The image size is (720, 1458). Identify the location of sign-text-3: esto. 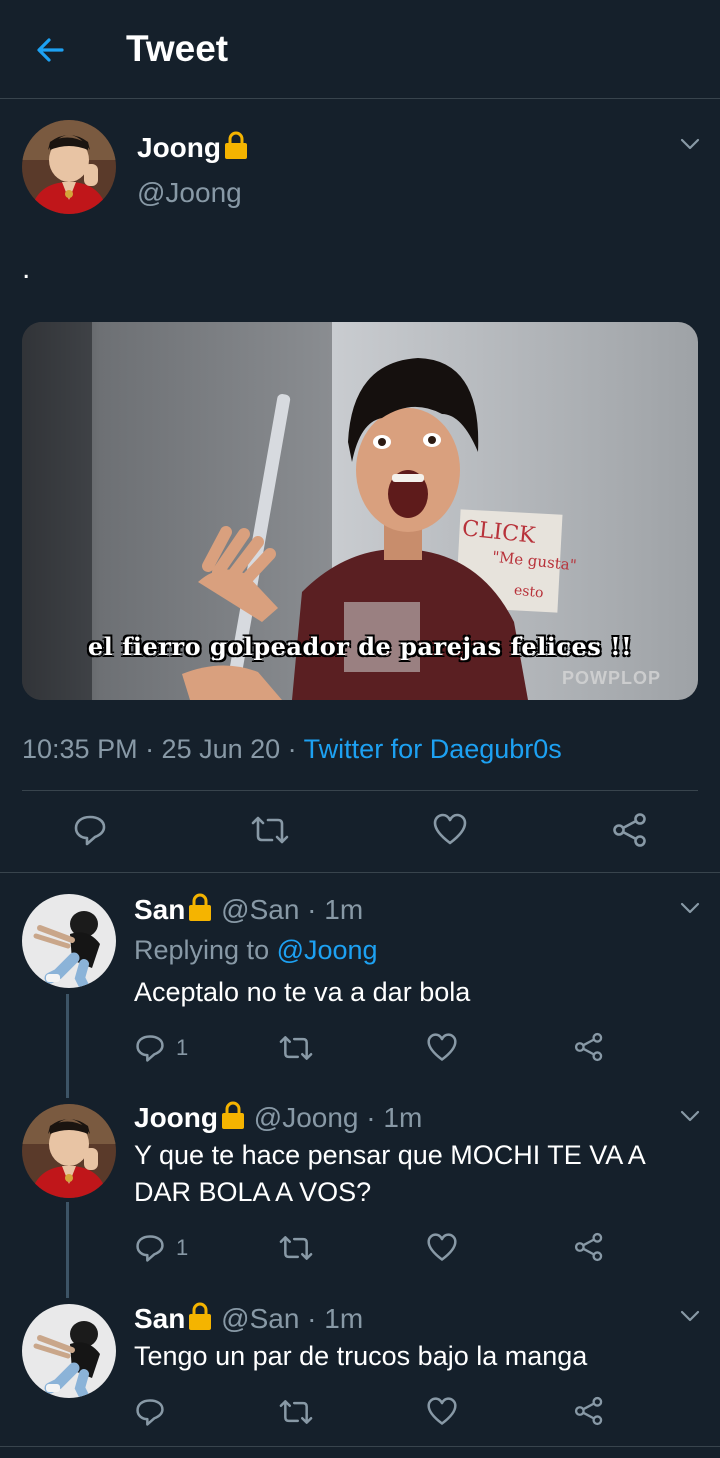
(529, 592).